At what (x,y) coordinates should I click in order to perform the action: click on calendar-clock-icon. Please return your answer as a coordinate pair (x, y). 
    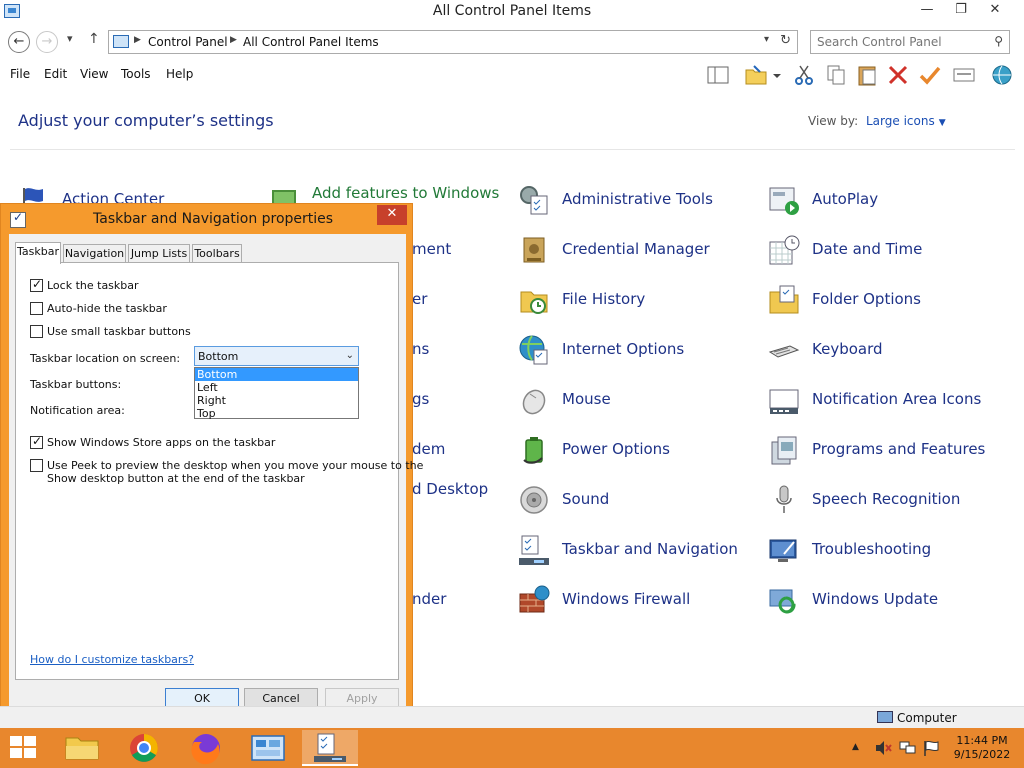
    Looking at the image, I should click on (784, 250).